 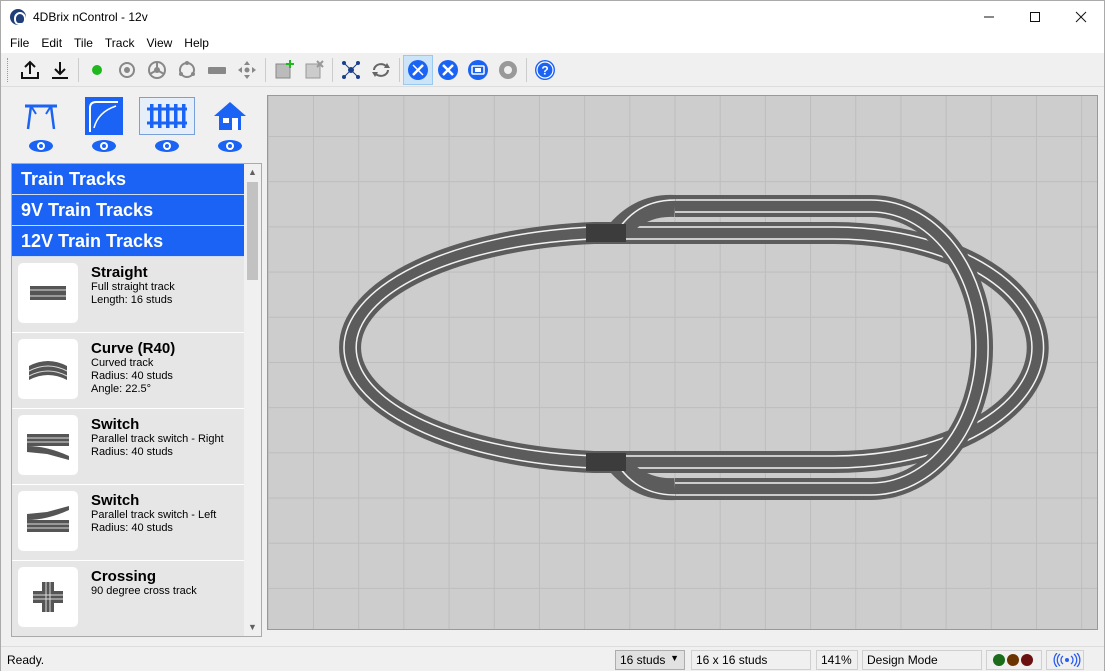 I want to click on train-button, so click(x=217, y=70).